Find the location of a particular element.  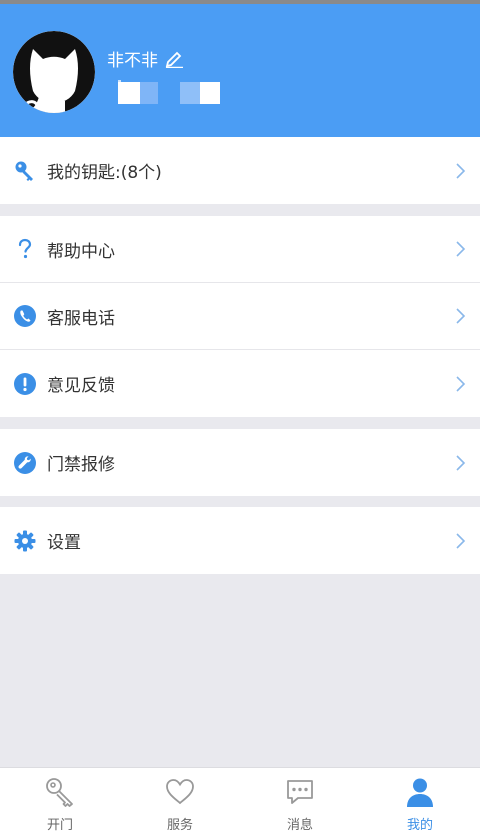

key-icon is located at coordinates (25, 171).